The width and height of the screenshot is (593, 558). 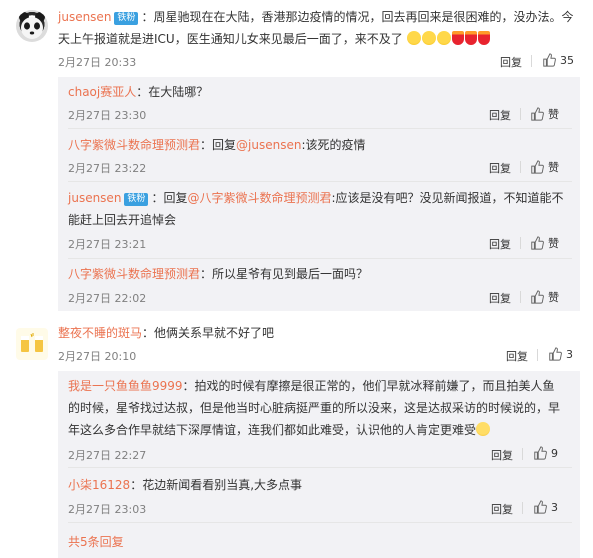 What do you see at coordinates (333, 145) in the screenshot?
I see `reply-body: :该死的疫情` at bounding box center [333, 145].